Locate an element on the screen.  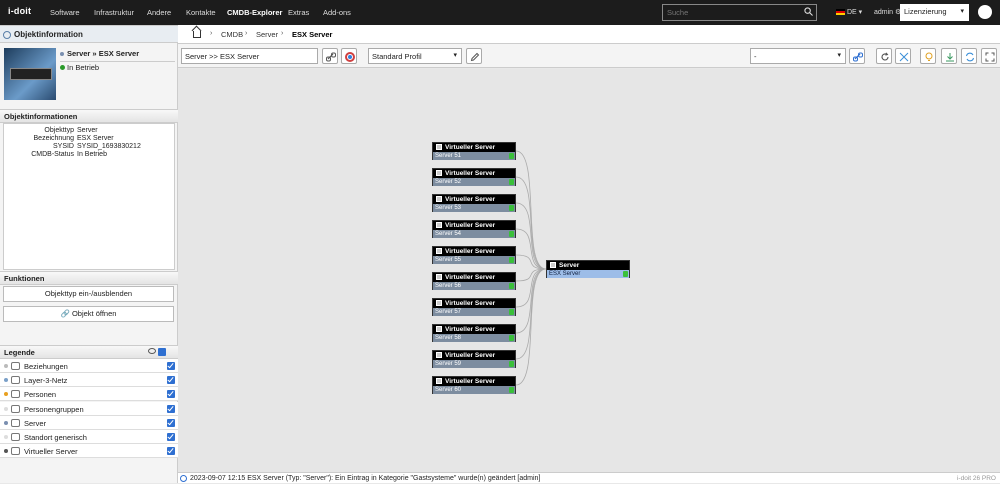
nav-item-software: Software is located at coordinates (65, 12).